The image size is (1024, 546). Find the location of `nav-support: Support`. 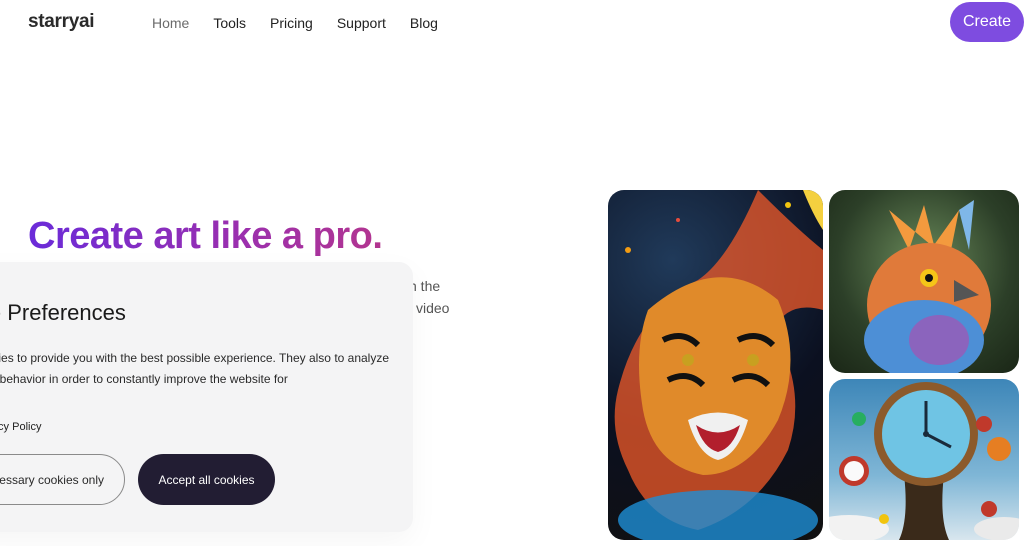

nav-support: Support is located at coordinates (361, 23).